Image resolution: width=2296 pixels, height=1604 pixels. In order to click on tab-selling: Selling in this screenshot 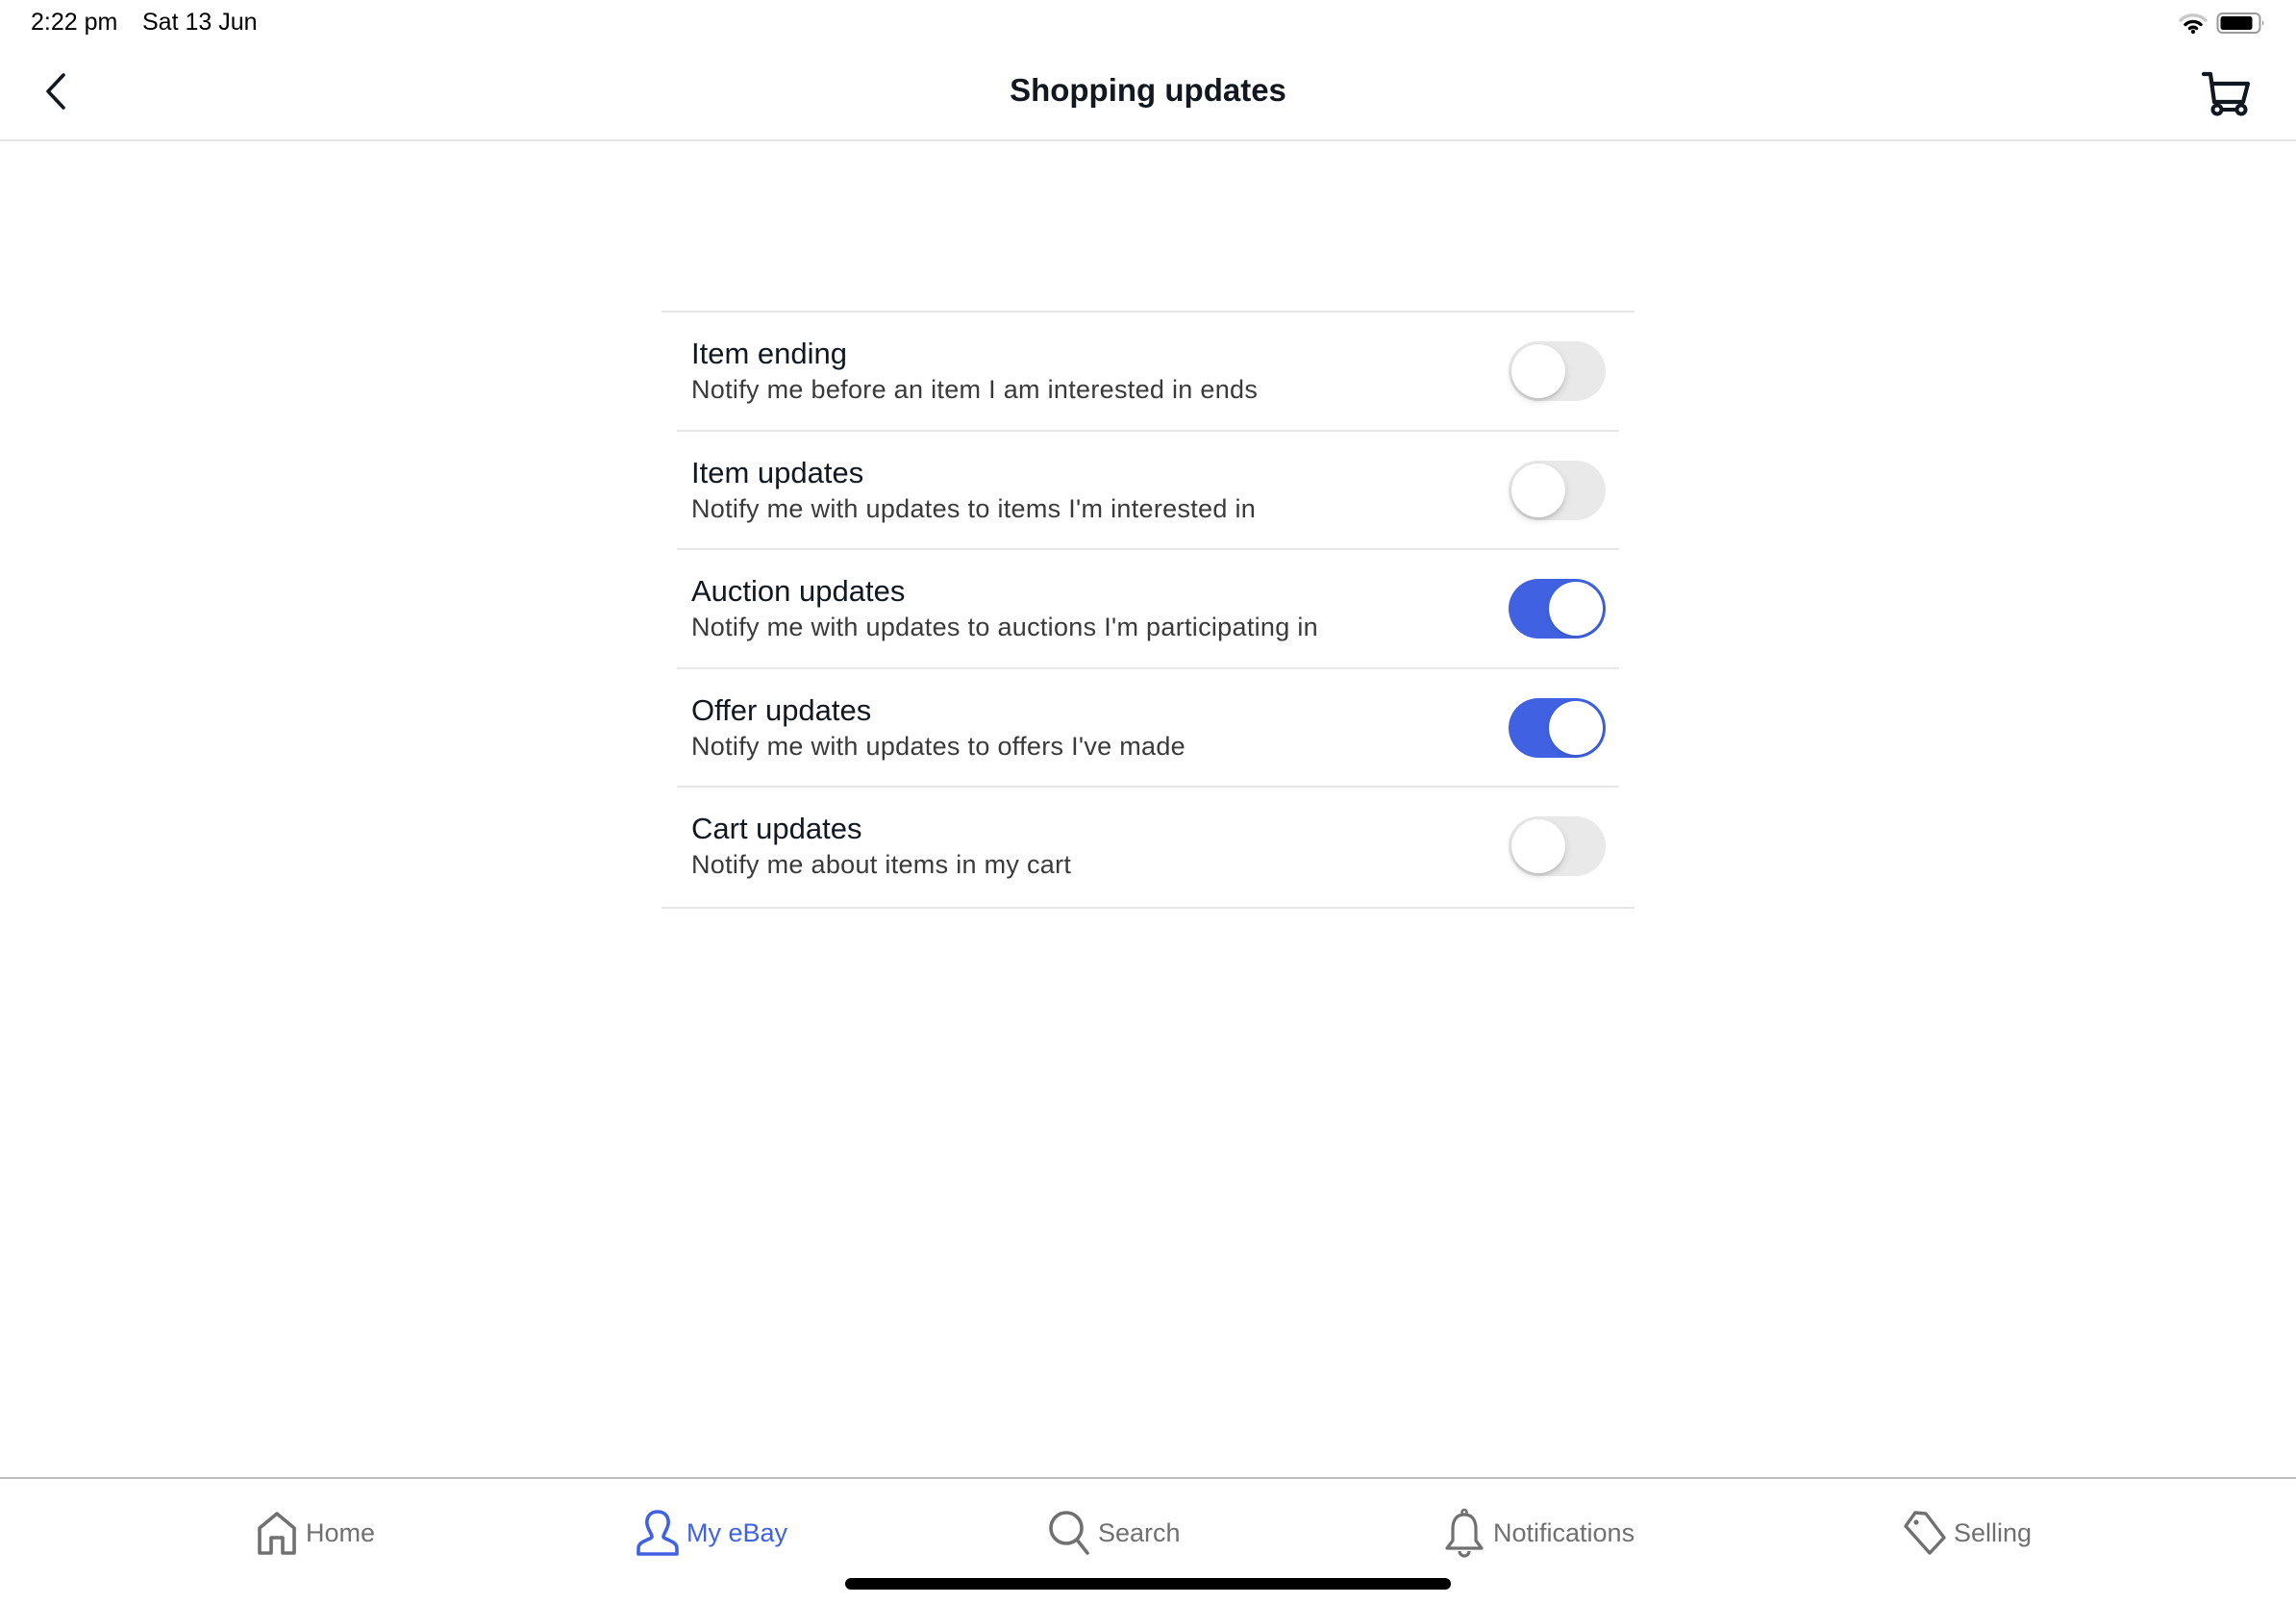, I will do `click(1967, 1533)`.